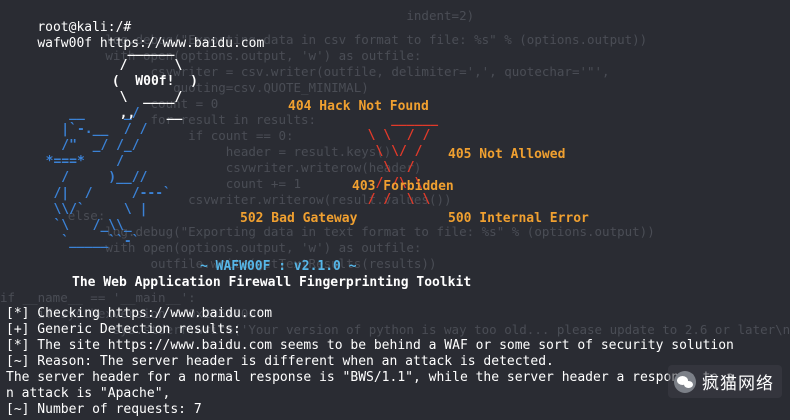  I want to click on watermark-text: 疯猫网络, so click(738, 384).